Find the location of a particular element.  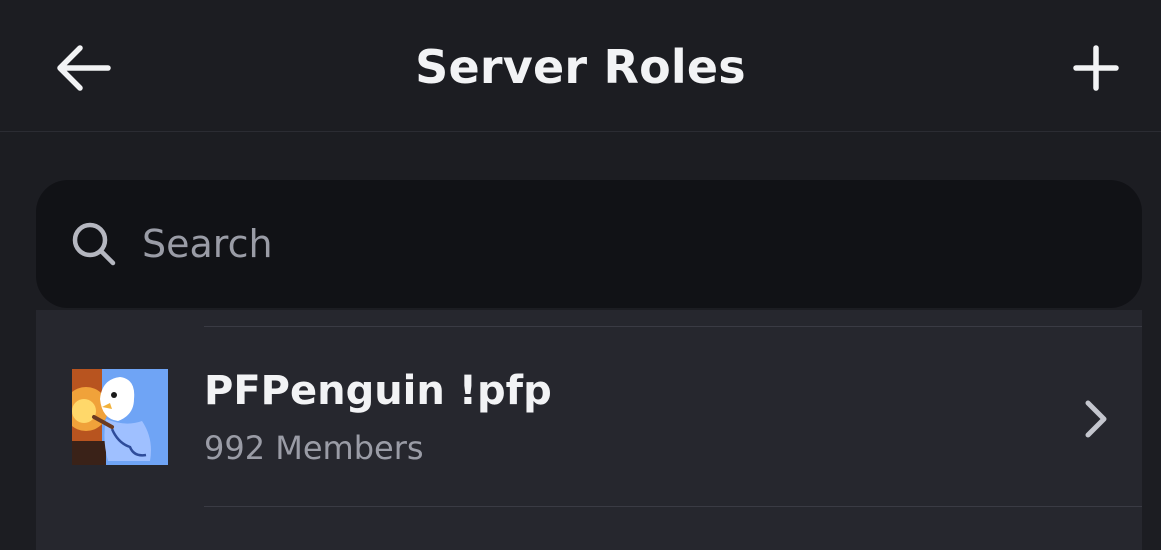

role-member-count: 992 Members is located at coordinates (314, 448).